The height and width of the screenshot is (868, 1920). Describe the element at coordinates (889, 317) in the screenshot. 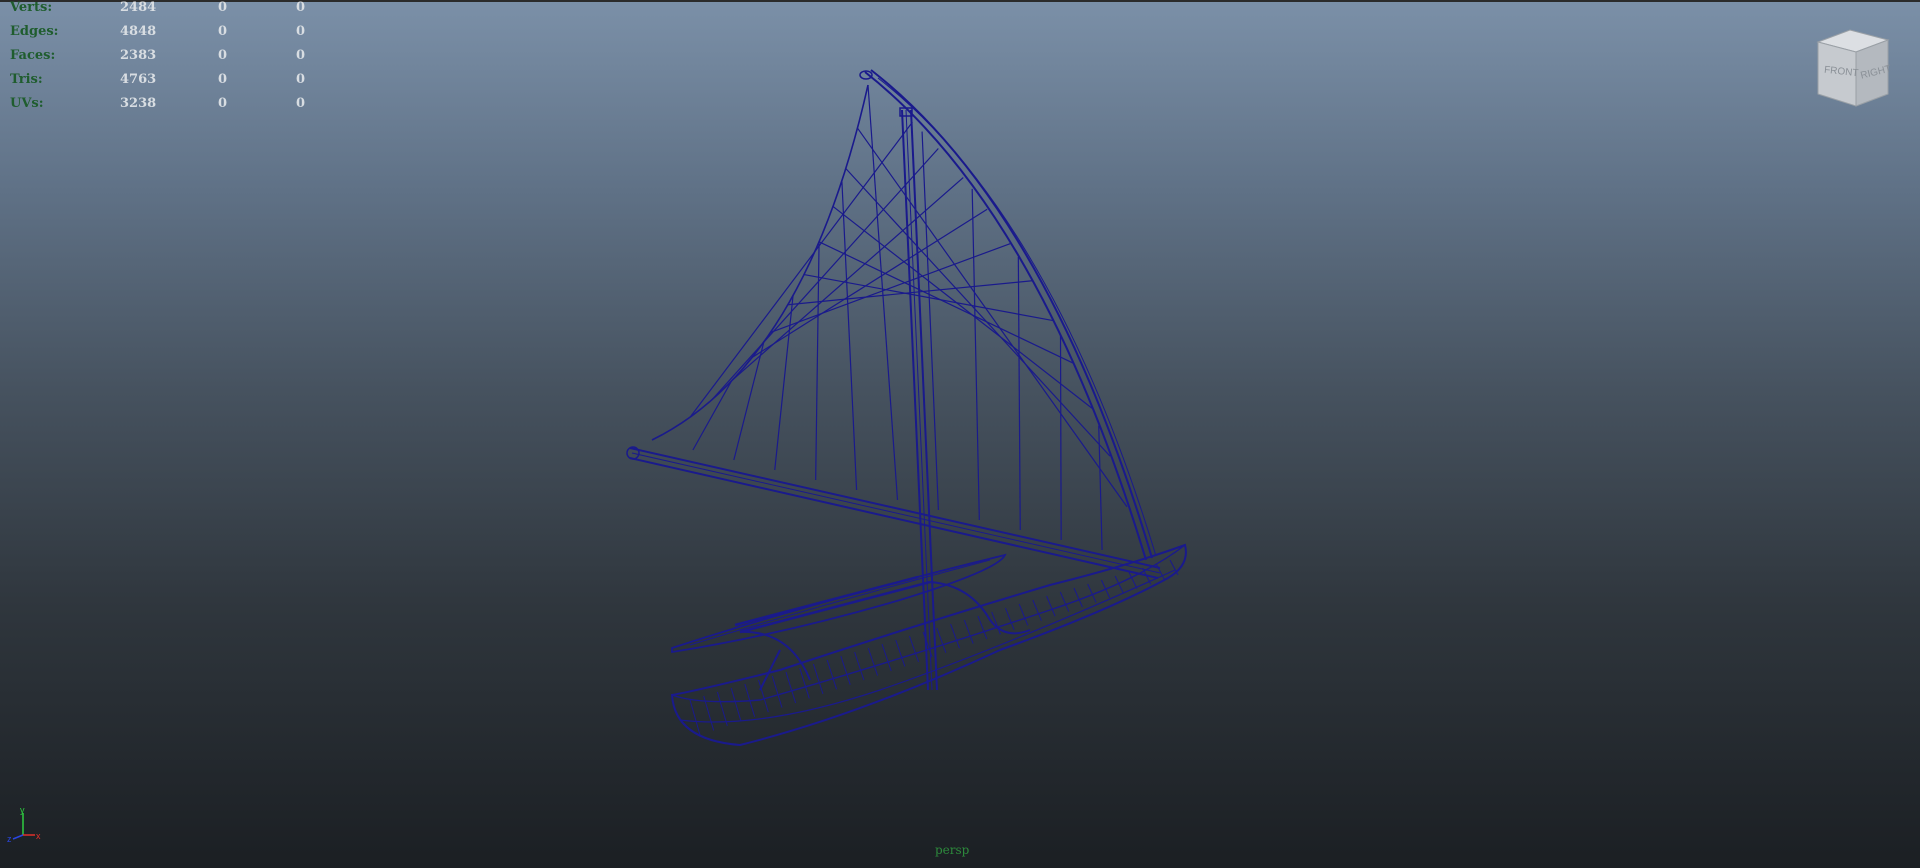

I see `sail-mesh` at that location.